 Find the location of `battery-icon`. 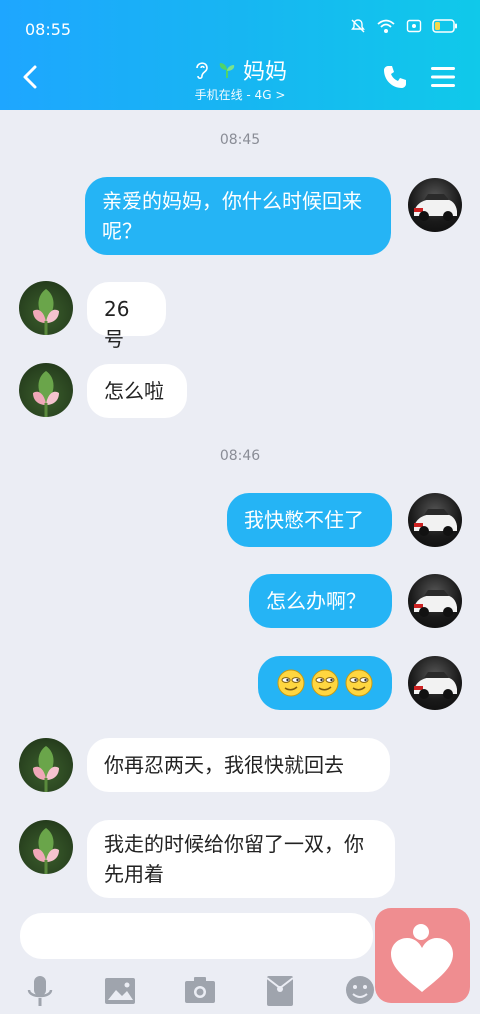

battery-icon is located at coordinates (444, 26).